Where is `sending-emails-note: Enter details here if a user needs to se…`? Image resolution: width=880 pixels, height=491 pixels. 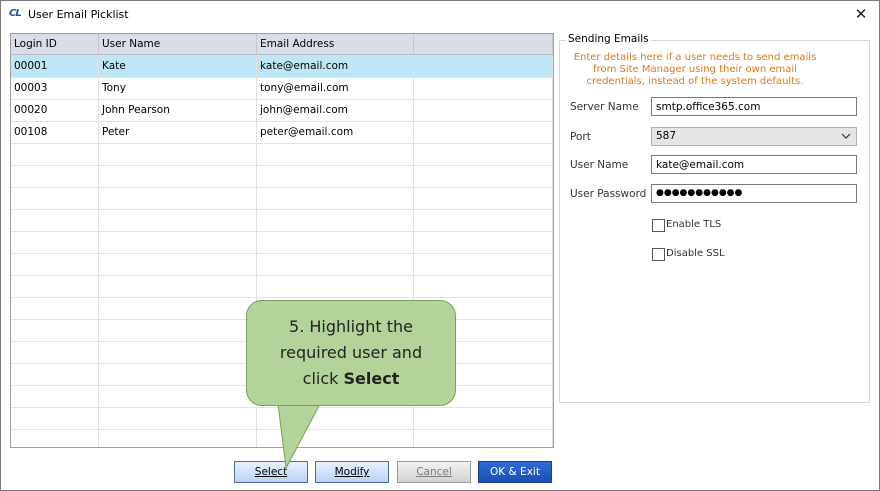 sending-emails-note: Enter details here if a user needs to se… is located at coordinates (695, 69).